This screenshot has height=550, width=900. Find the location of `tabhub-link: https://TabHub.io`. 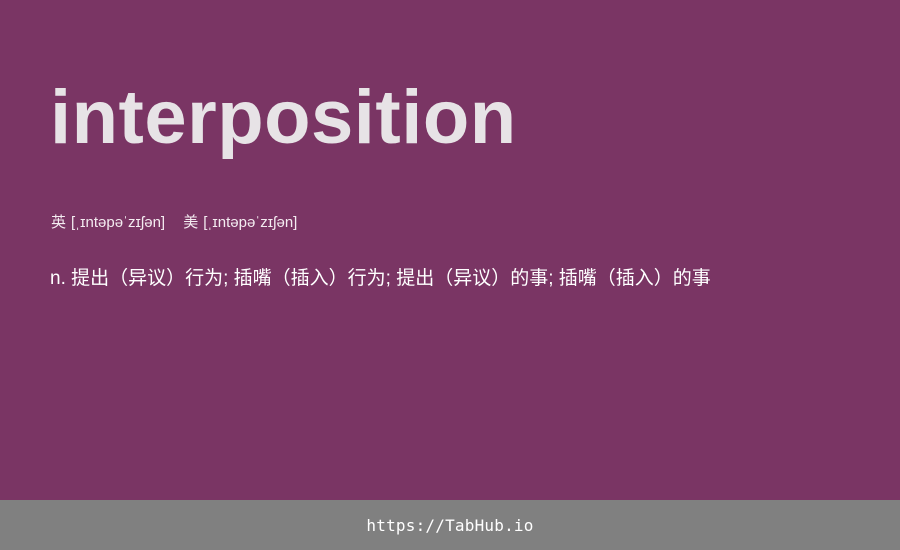

tabhub-link: https://TabHub.io is located at coordinates (449, 525).